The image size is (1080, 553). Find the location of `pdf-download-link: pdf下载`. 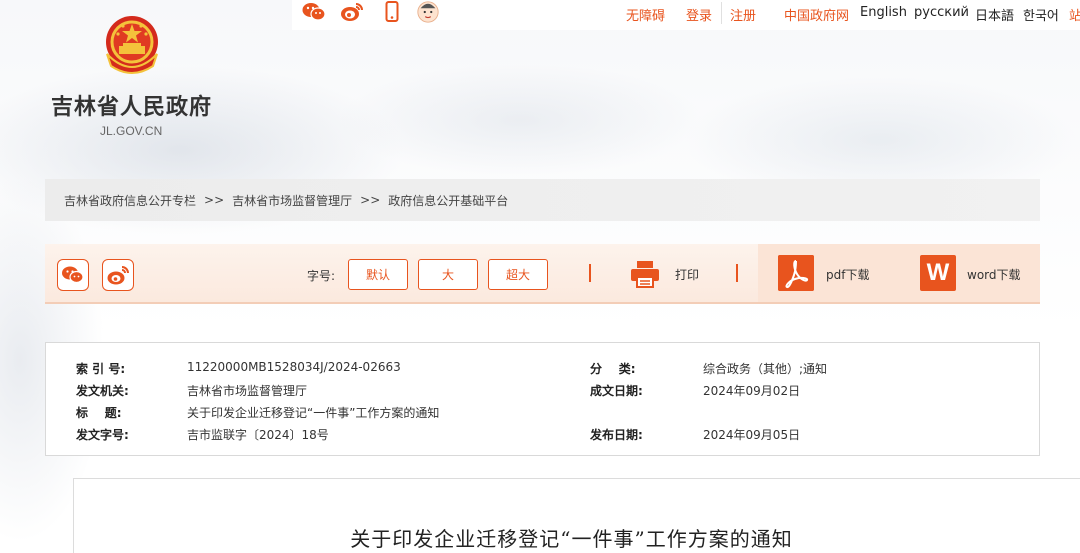

pdf-download-link: pdf下载 is located at coordinates (847, 274).